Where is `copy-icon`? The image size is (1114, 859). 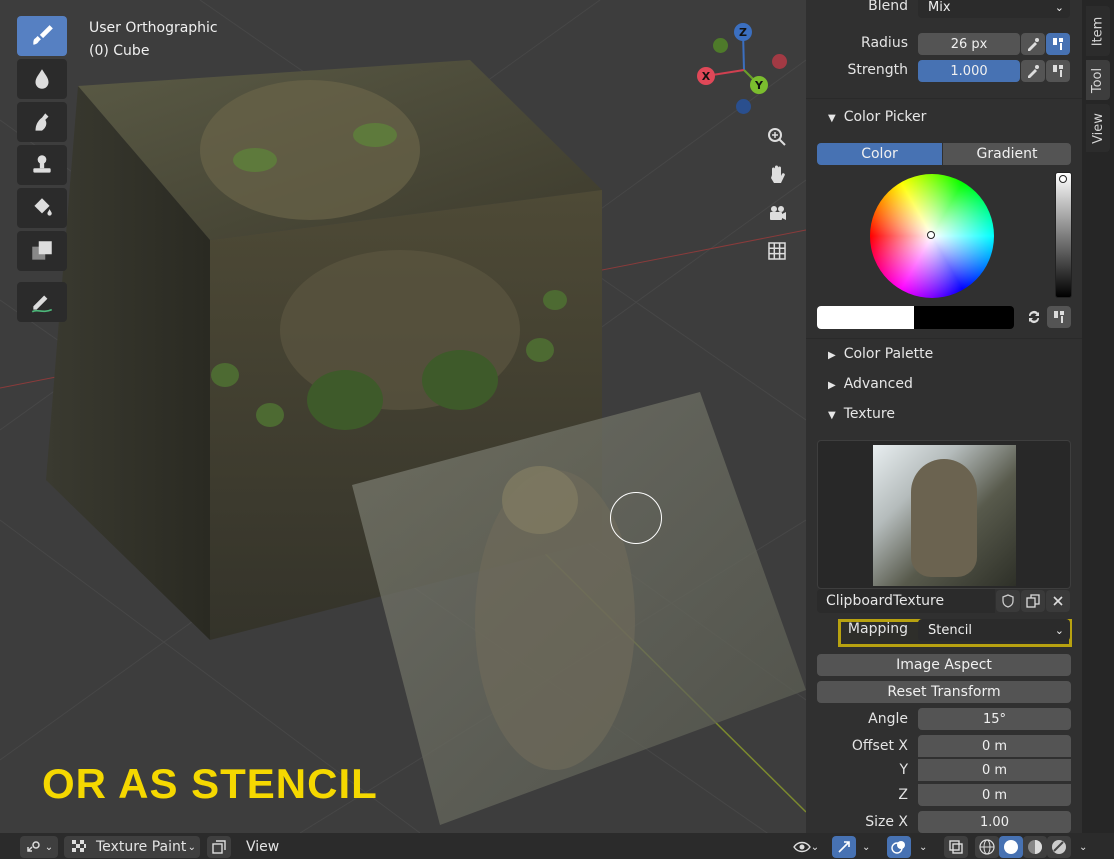 copy-icon is located at coordinates (1033, 601).